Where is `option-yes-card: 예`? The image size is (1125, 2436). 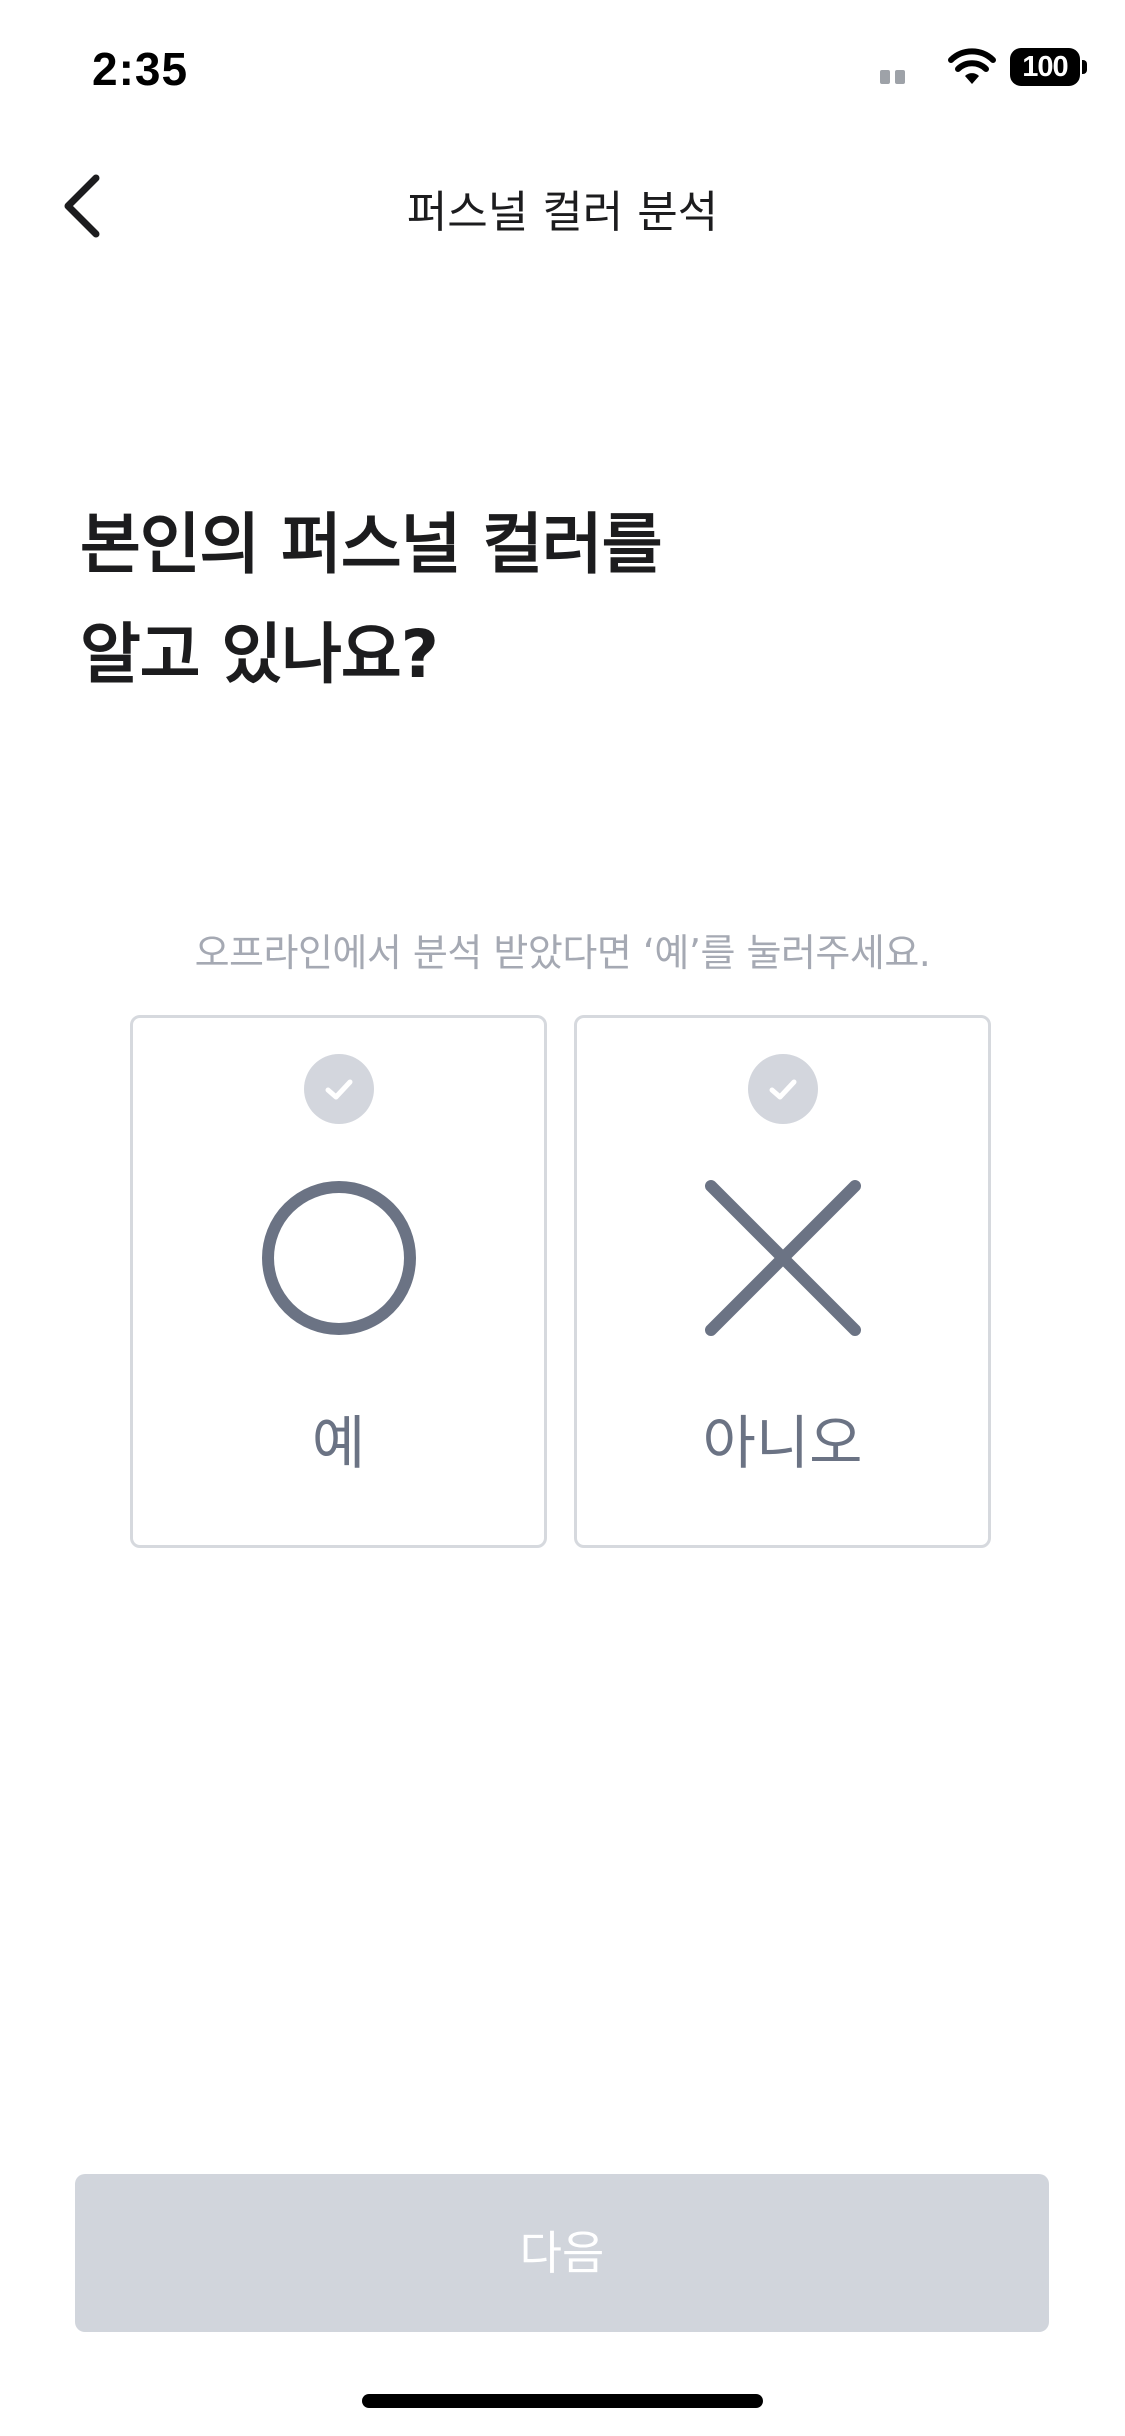 option-yes-card: 예 is located at coordinates (338, 1281).